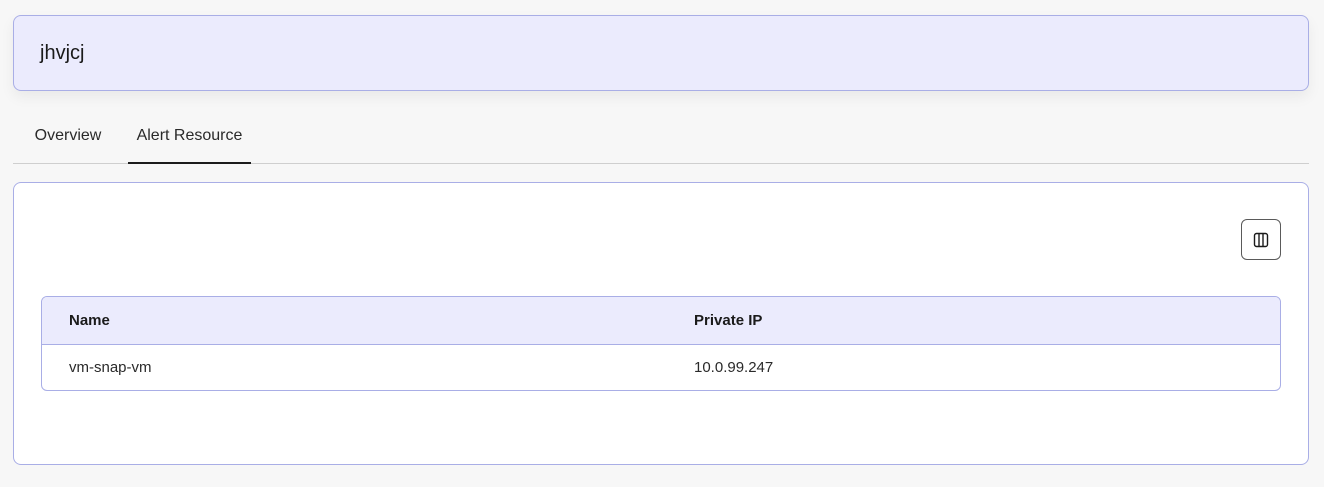  What do you see at coordinates (110, 368) in the screenshot?
I see `cell-name: vm-snap-vm` at bounding box center [110, 368].